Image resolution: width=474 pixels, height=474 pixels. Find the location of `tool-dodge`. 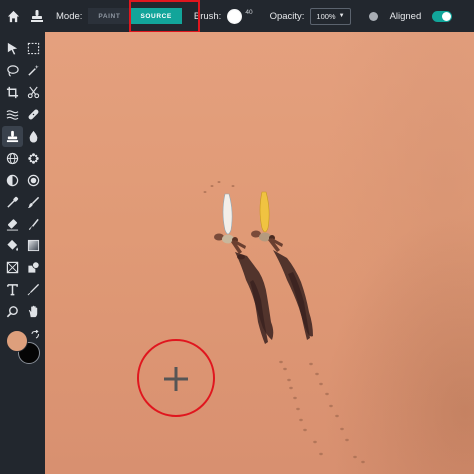

tool-dodge is located at coordinates (12, 180).